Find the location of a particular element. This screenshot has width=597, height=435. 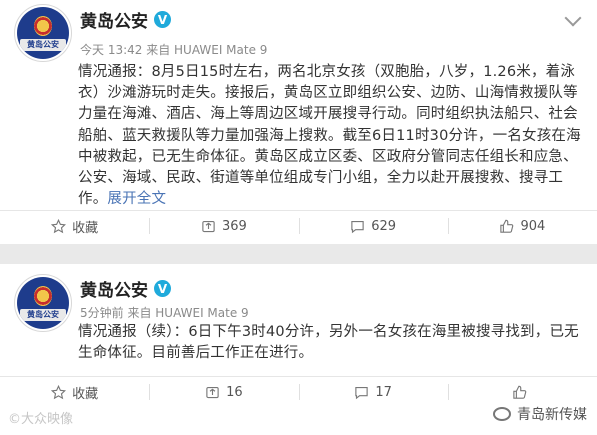

comment-button: 17 is located at coordinates (373, 392).